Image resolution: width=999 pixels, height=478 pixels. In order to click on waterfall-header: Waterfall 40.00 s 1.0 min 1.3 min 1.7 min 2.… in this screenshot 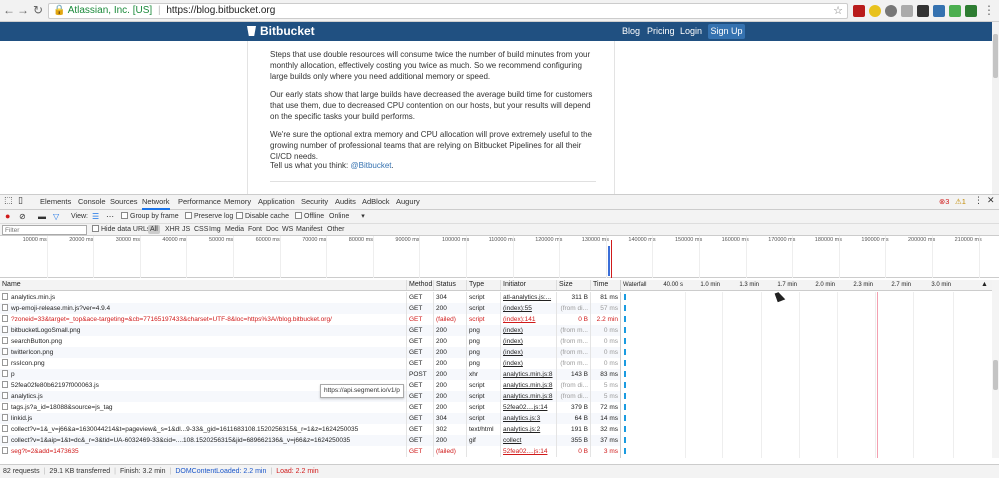, I will do `click(809, 285)`.